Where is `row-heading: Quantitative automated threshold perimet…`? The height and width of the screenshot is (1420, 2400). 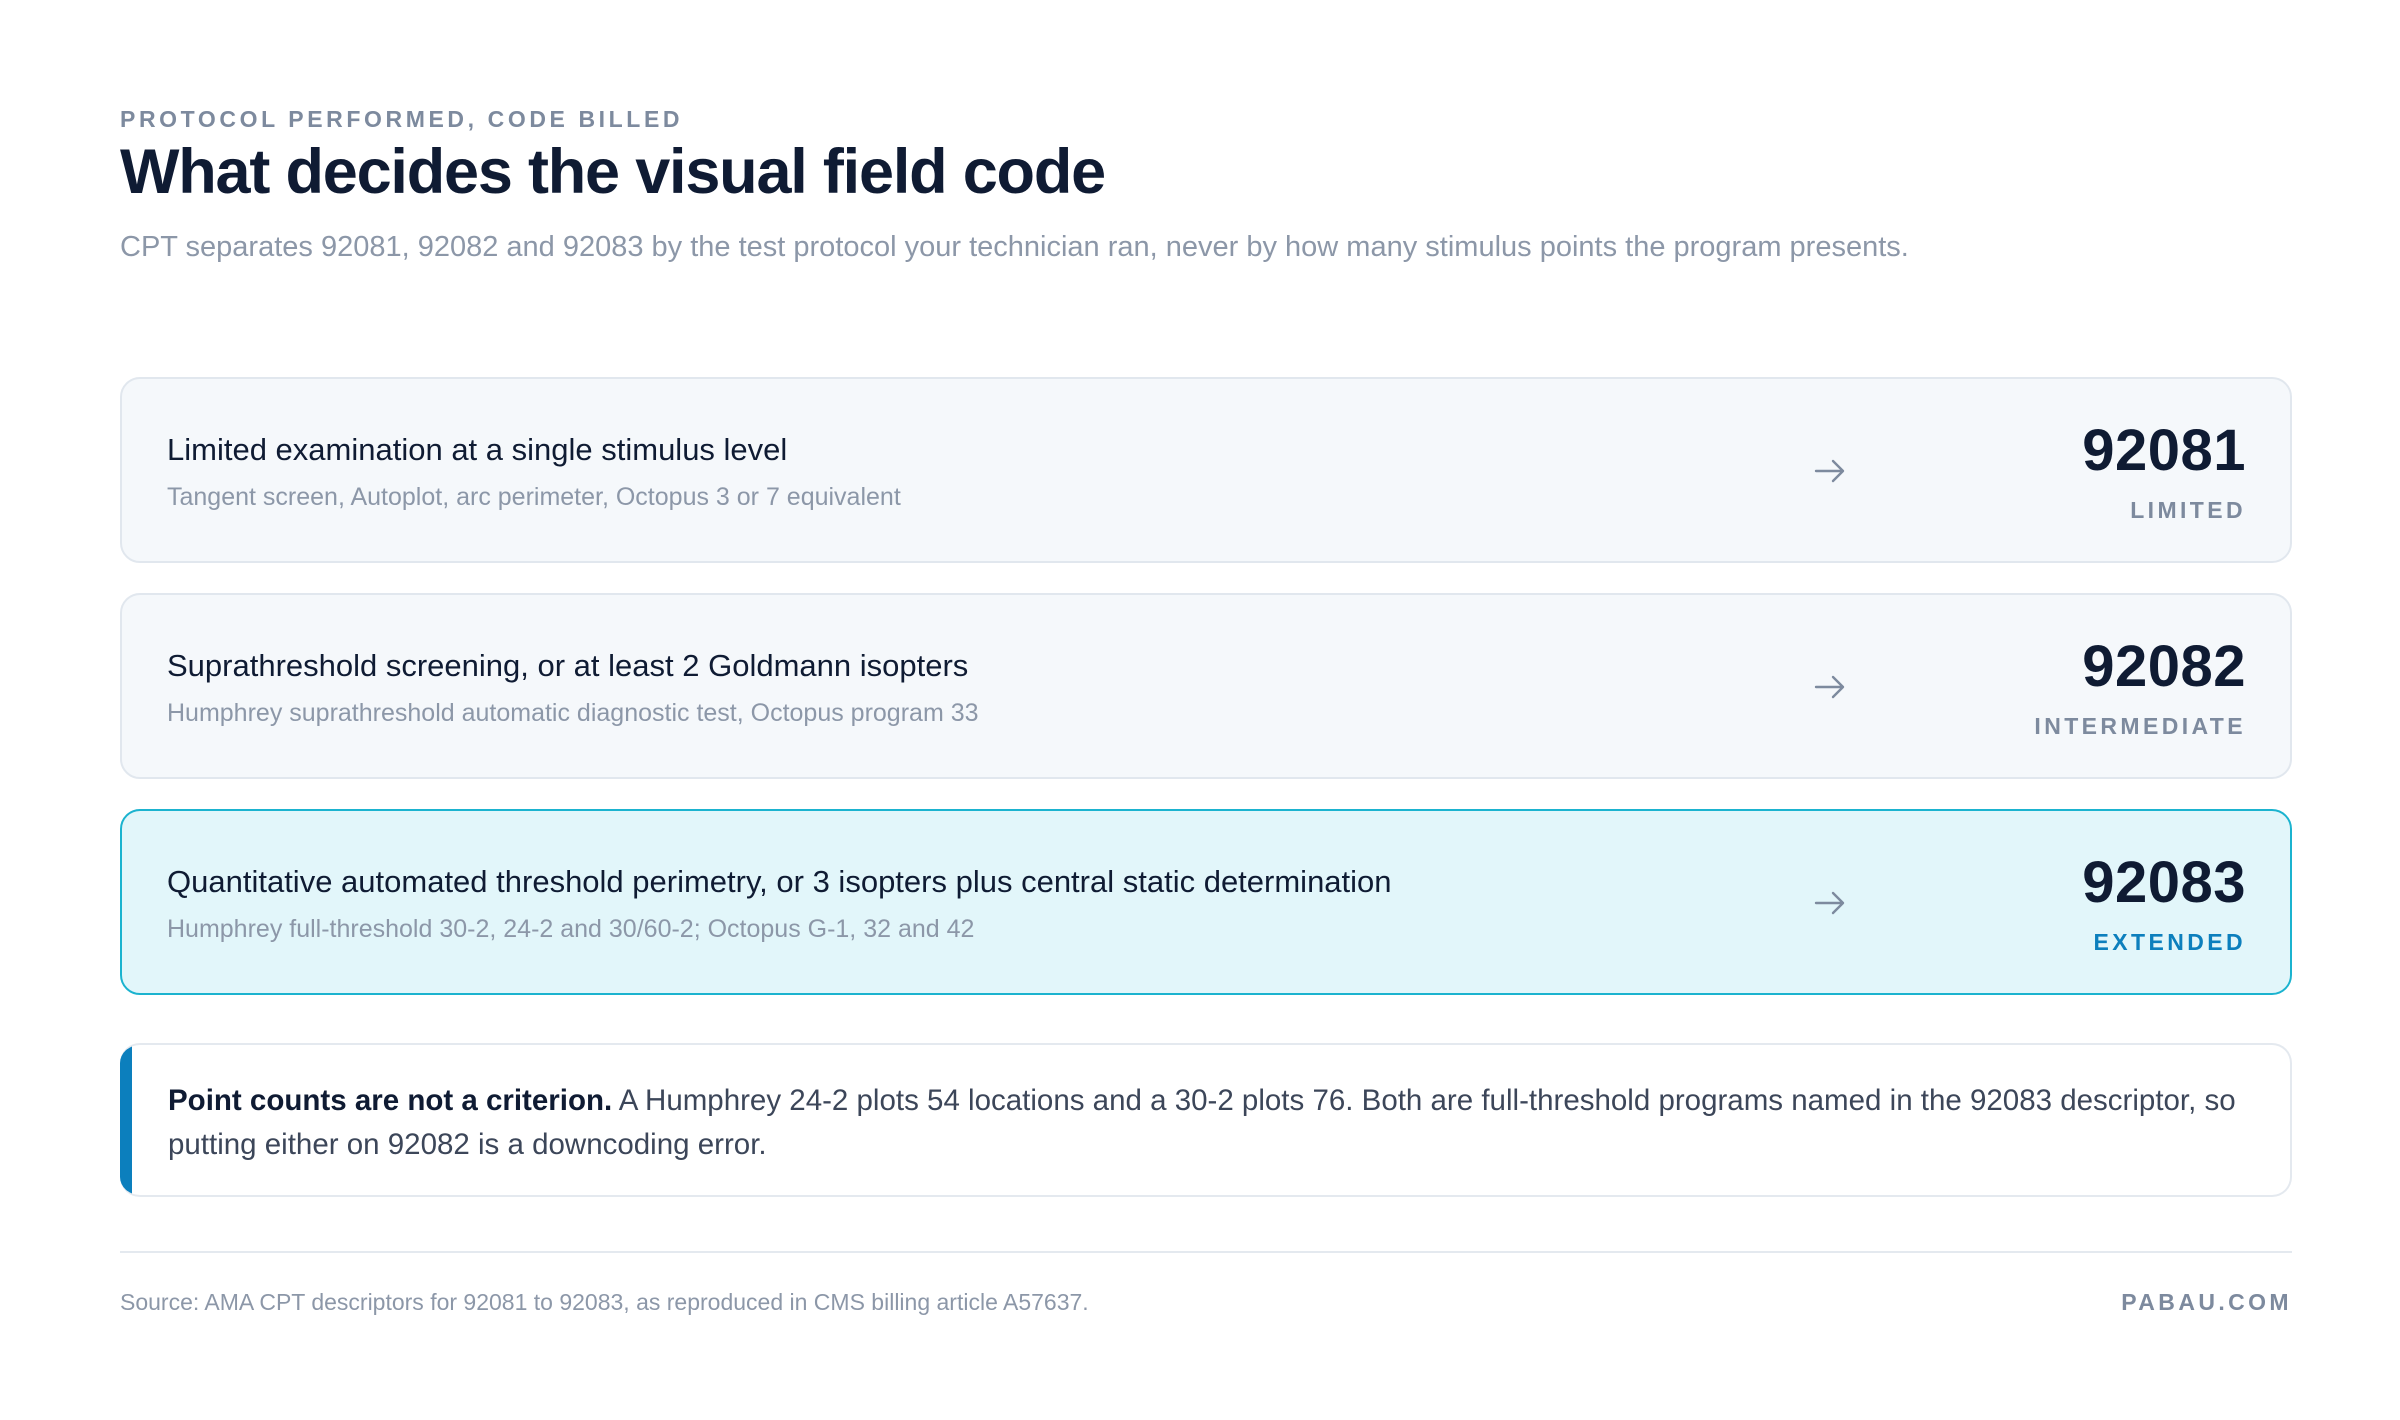 row-heading: Quantitative automated threshold perimet… is located at coordinates (779, 881).